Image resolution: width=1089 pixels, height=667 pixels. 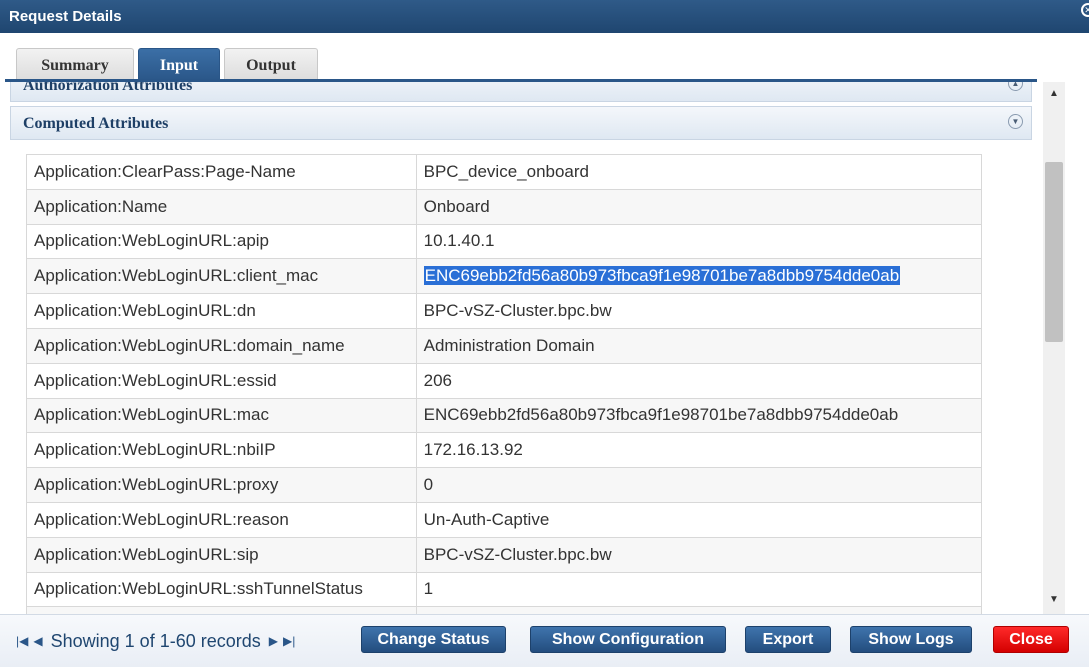 What do you see at coordinates (65, 16) in the screenshot?
I see `window-title: Request Details` at bounding box center [65, 16].